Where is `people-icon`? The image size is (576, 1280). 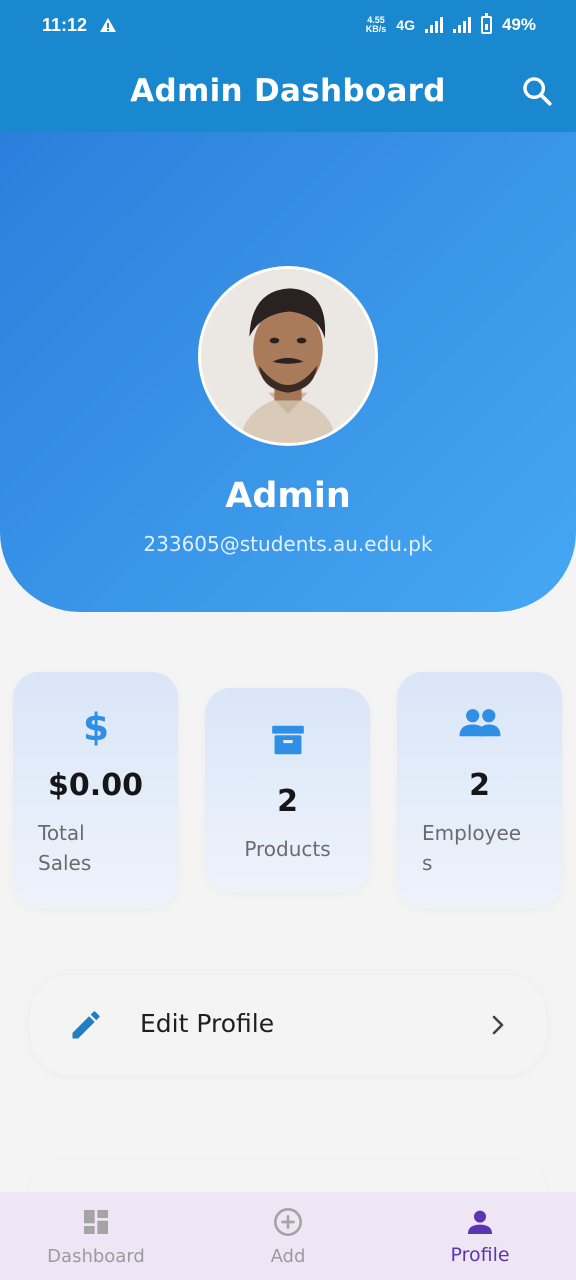 people-icon is located at coordinates (479, 723).